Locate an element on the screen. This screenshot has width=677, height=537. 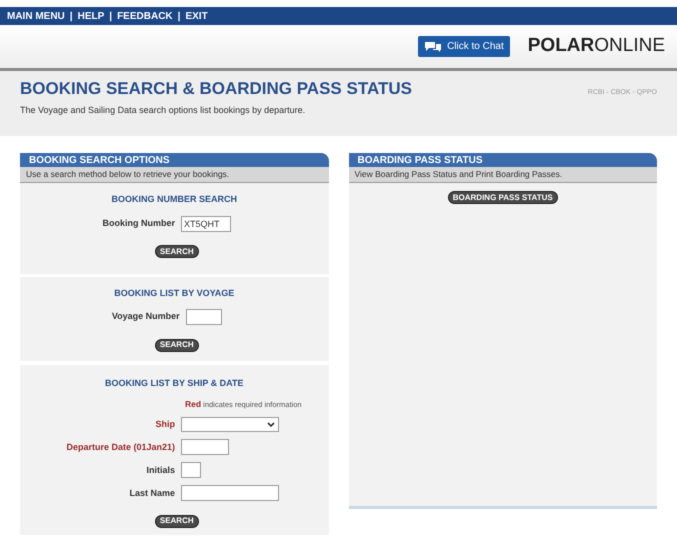
section-title: BOOKING NUMBER SEARCH is located at coordinates (174, 199).